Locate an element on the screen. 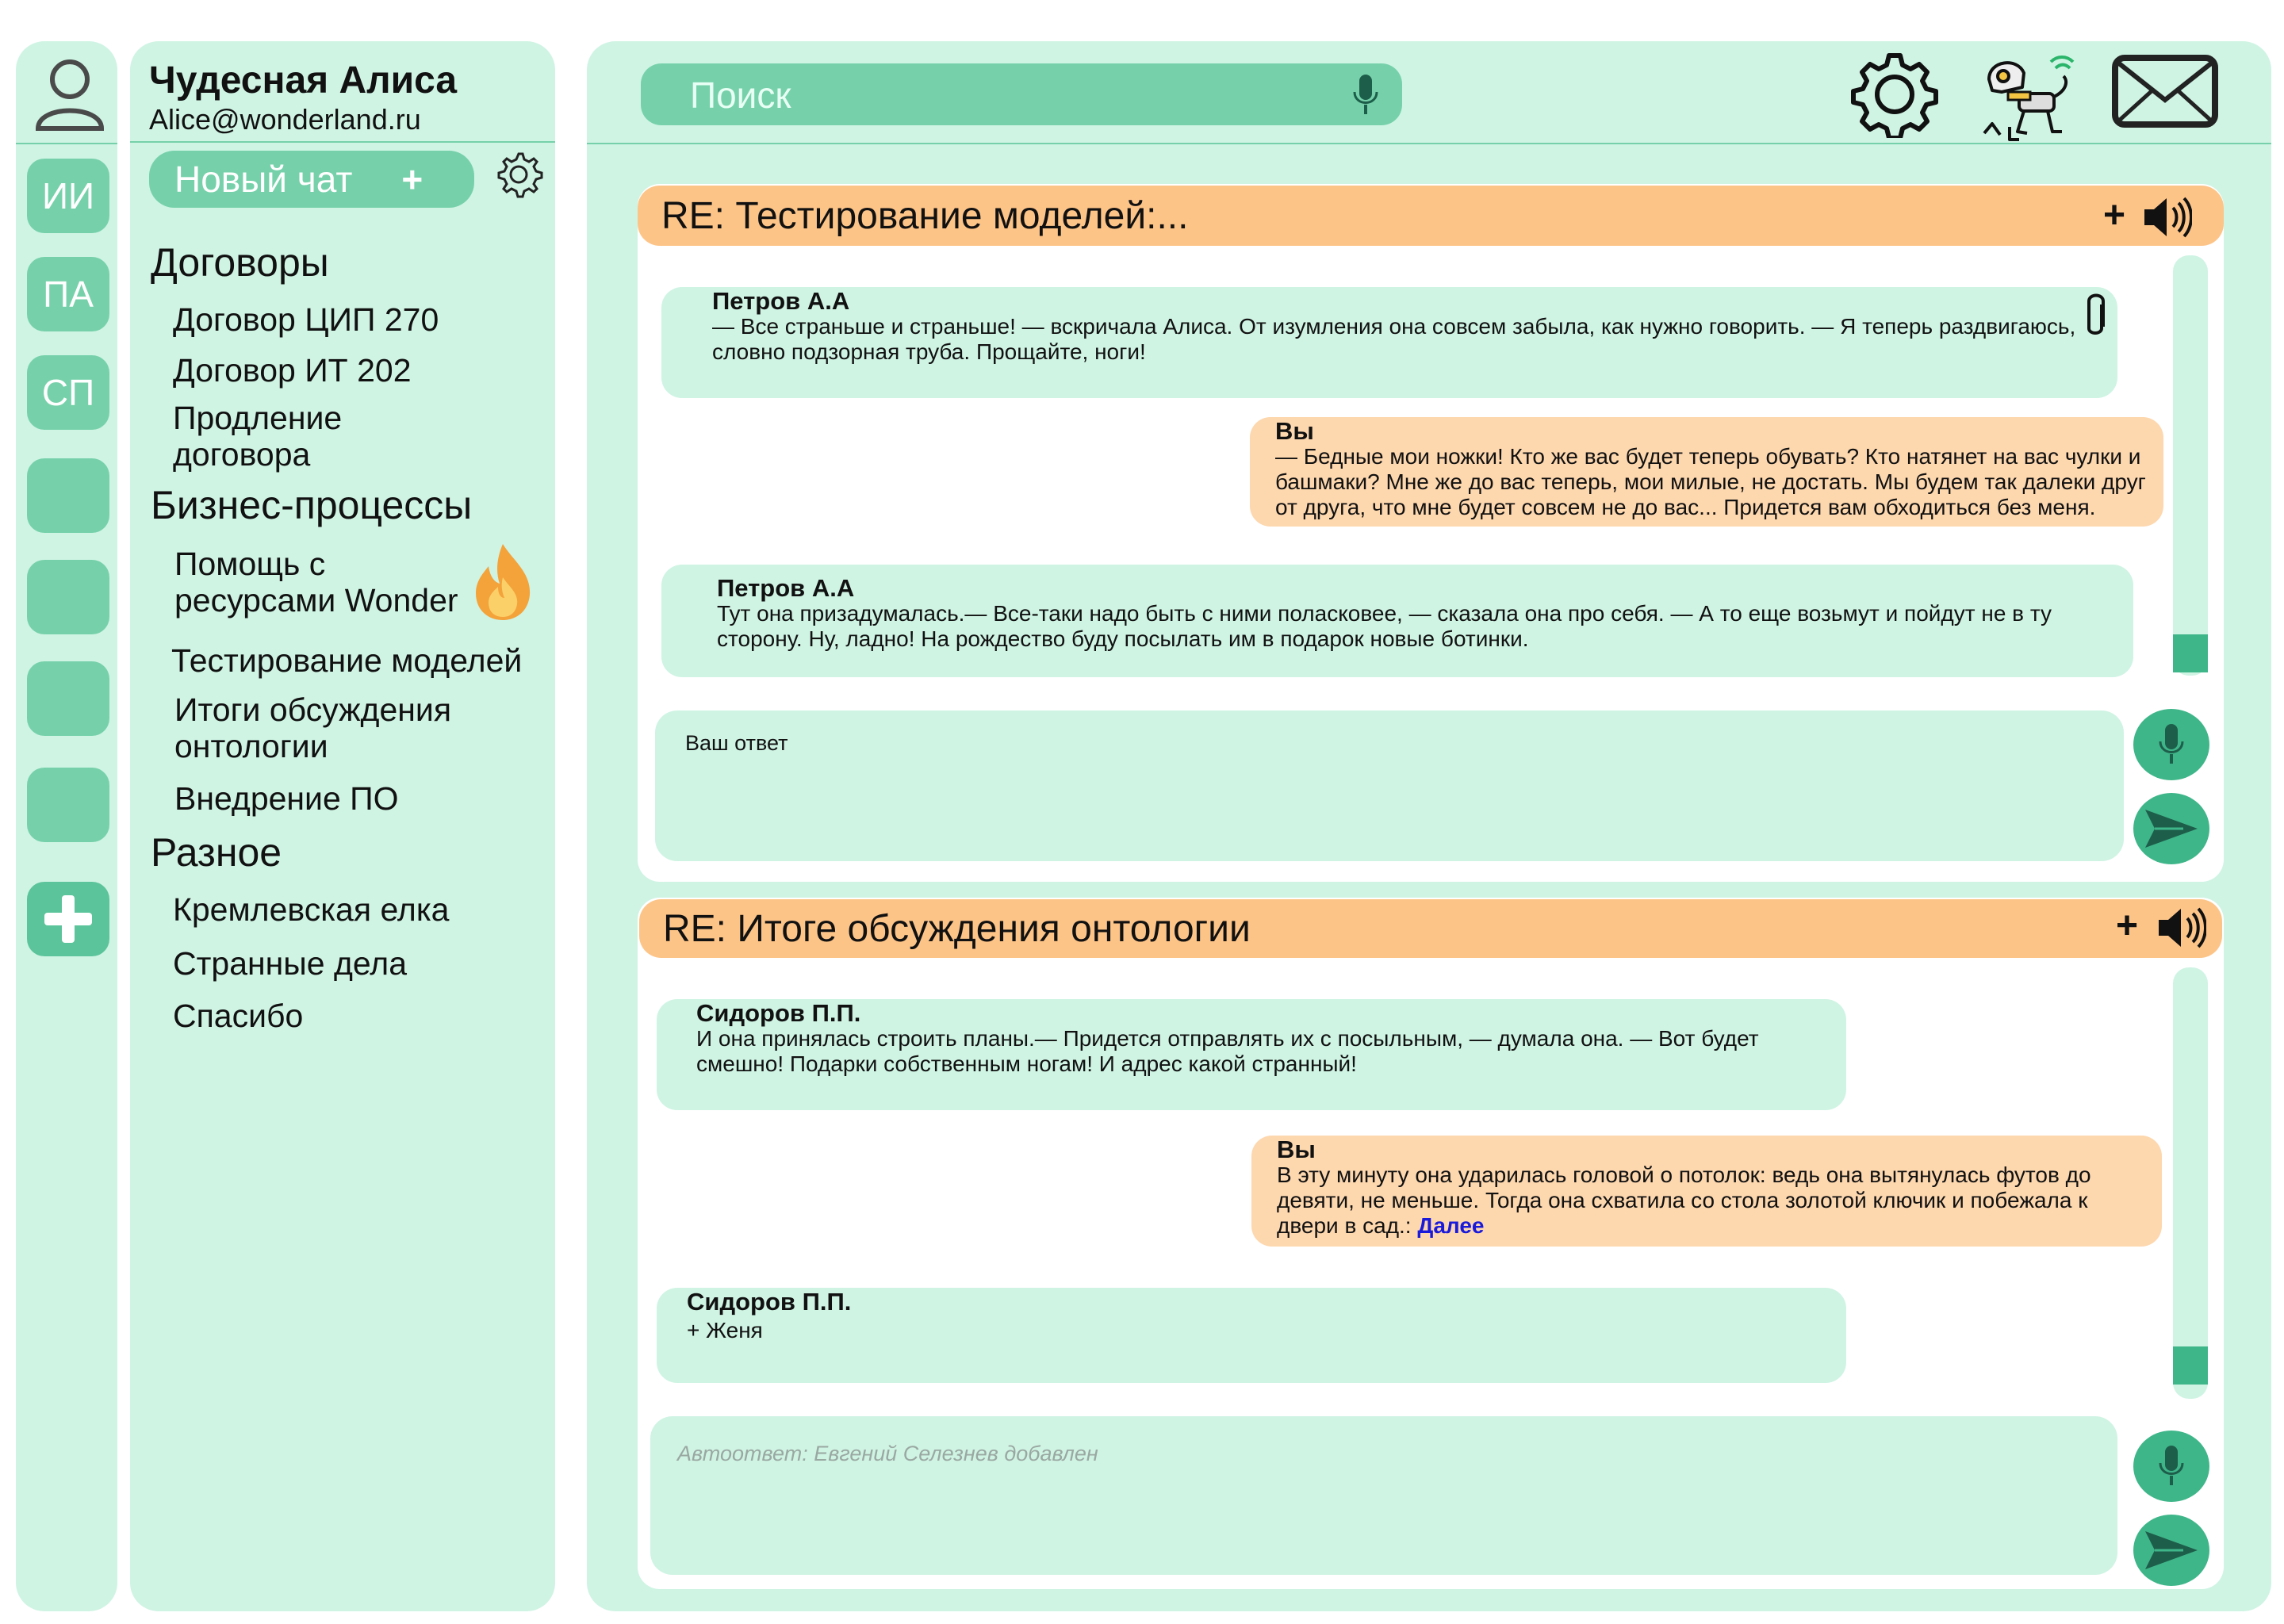 This screenshot has width=2284, height=1624. thread-2-scrollbar is located at coordinates (2190, 1183).